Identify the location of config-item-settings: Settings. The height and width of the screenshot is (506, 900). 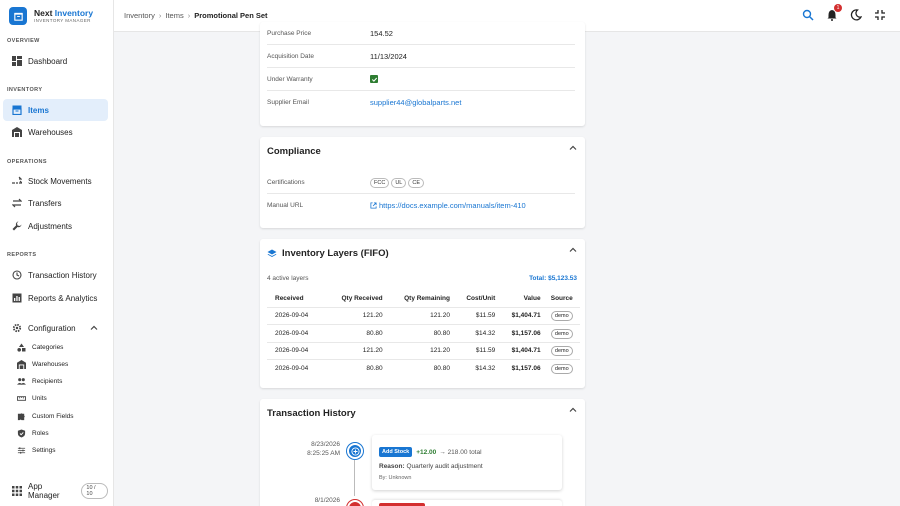
(36, 450).